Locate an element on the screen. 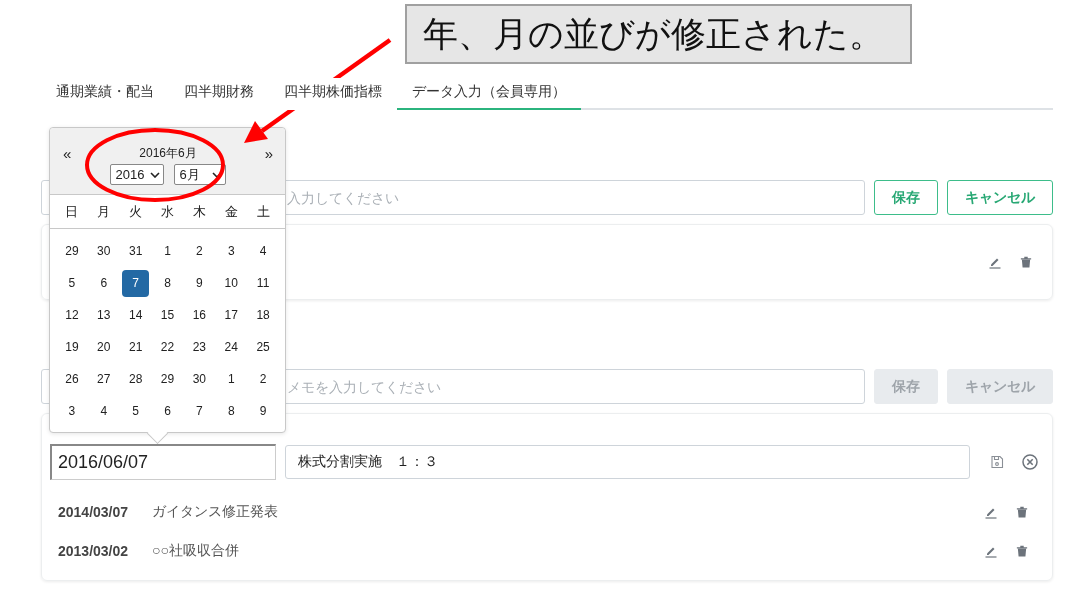 This screenshot has height=607, width=1090. year-select: 2016 is located at coordinates (136, 174).